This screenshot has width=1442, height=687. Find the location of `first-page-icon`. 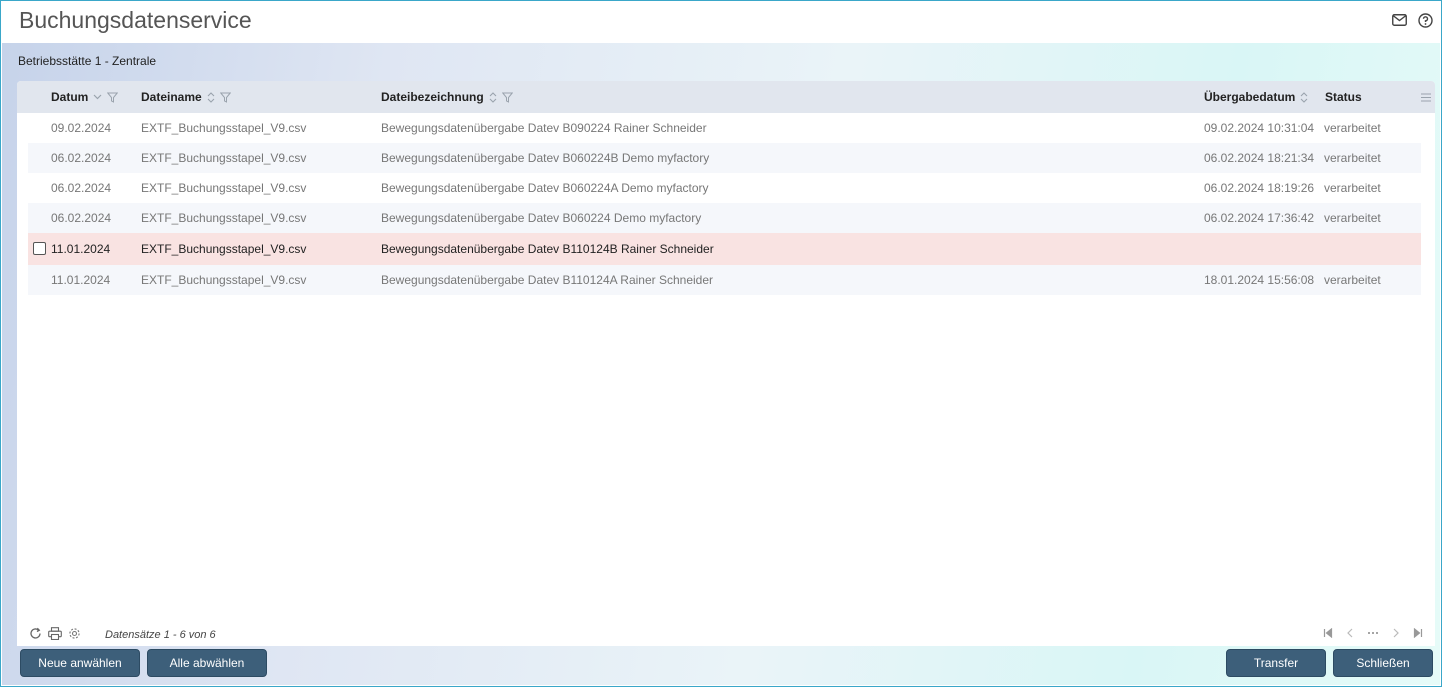

first-page-icon is located at coordinates (1328, 634).